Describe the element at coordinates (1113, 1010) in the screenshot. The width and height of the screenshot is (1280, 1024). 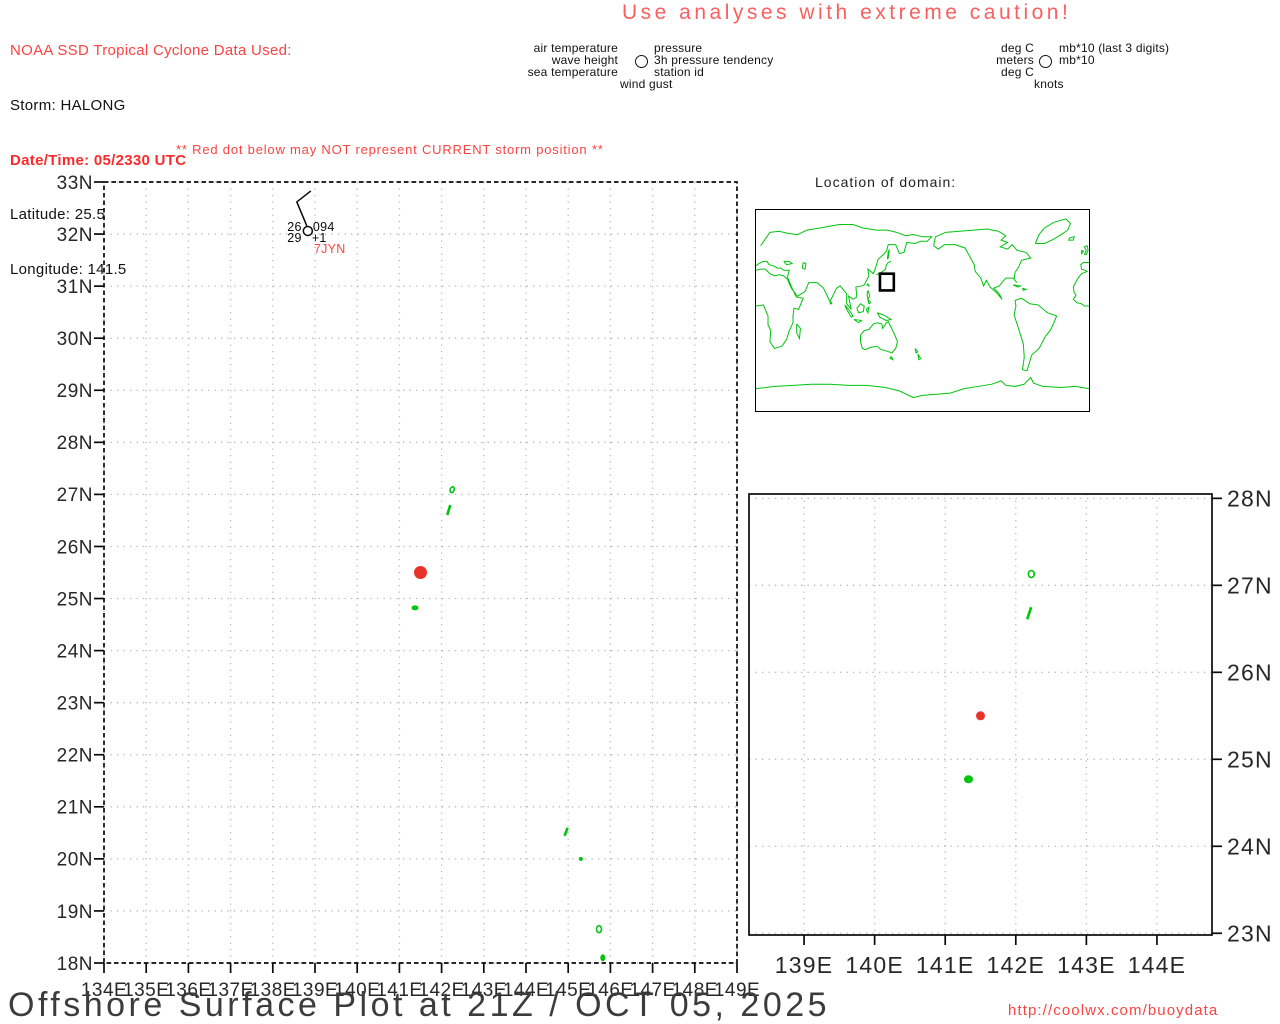
I see `source-url-link: http://coolwx.com/buoydata` at that location.